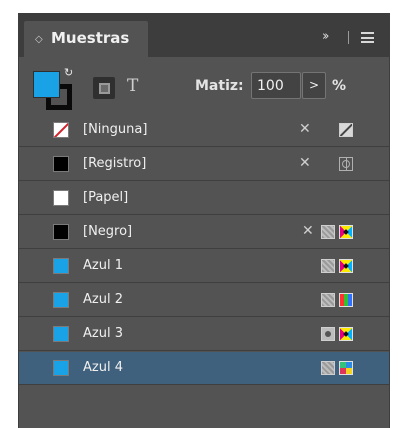 Image resolution: width=401 pixels, height=428 pixels. I want to click on tint-input, so click(276, 85).